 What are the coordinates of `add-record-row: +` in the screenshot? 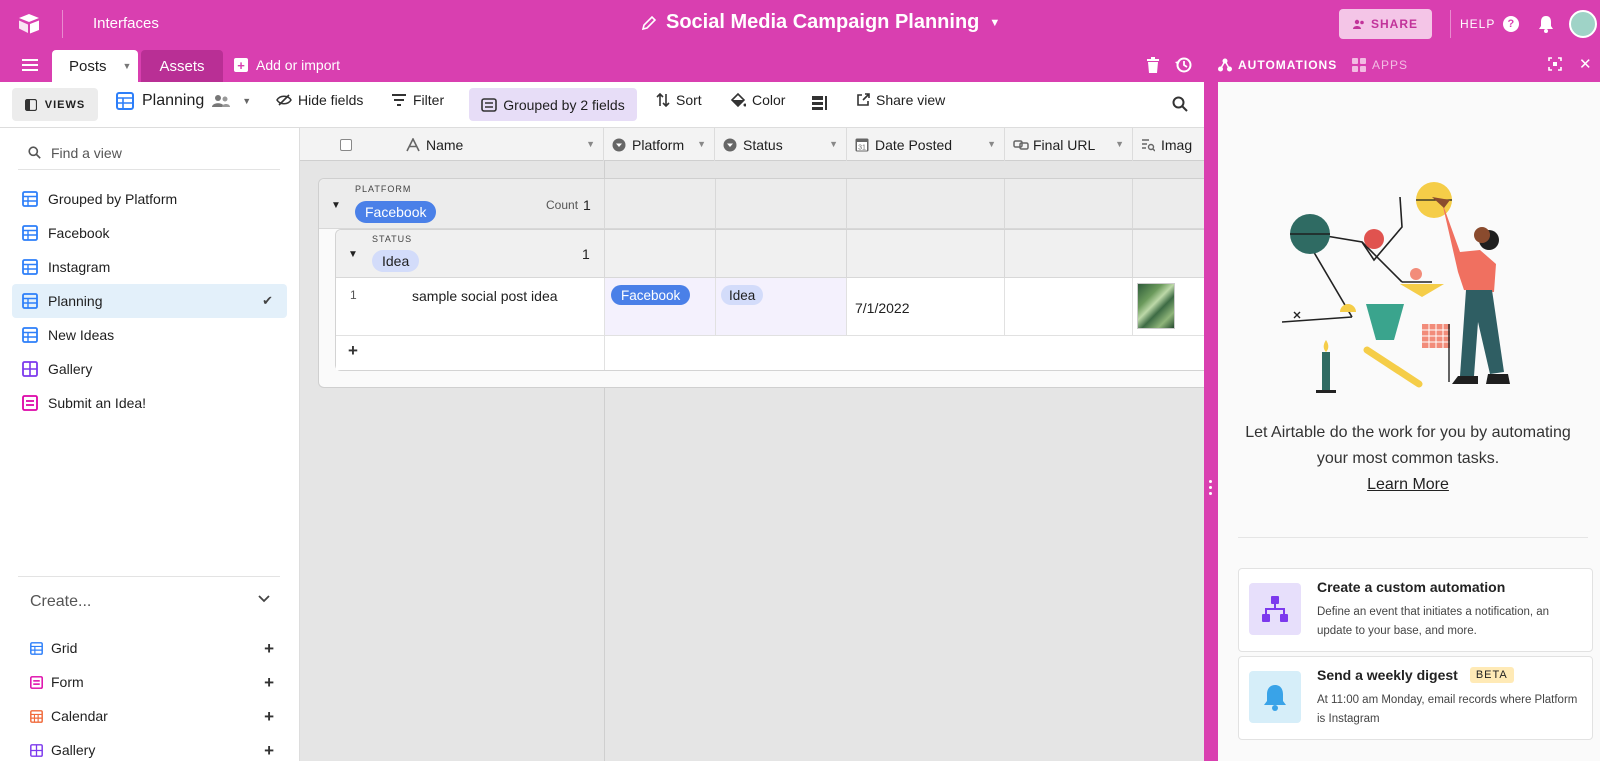 It's located at (770, 353).